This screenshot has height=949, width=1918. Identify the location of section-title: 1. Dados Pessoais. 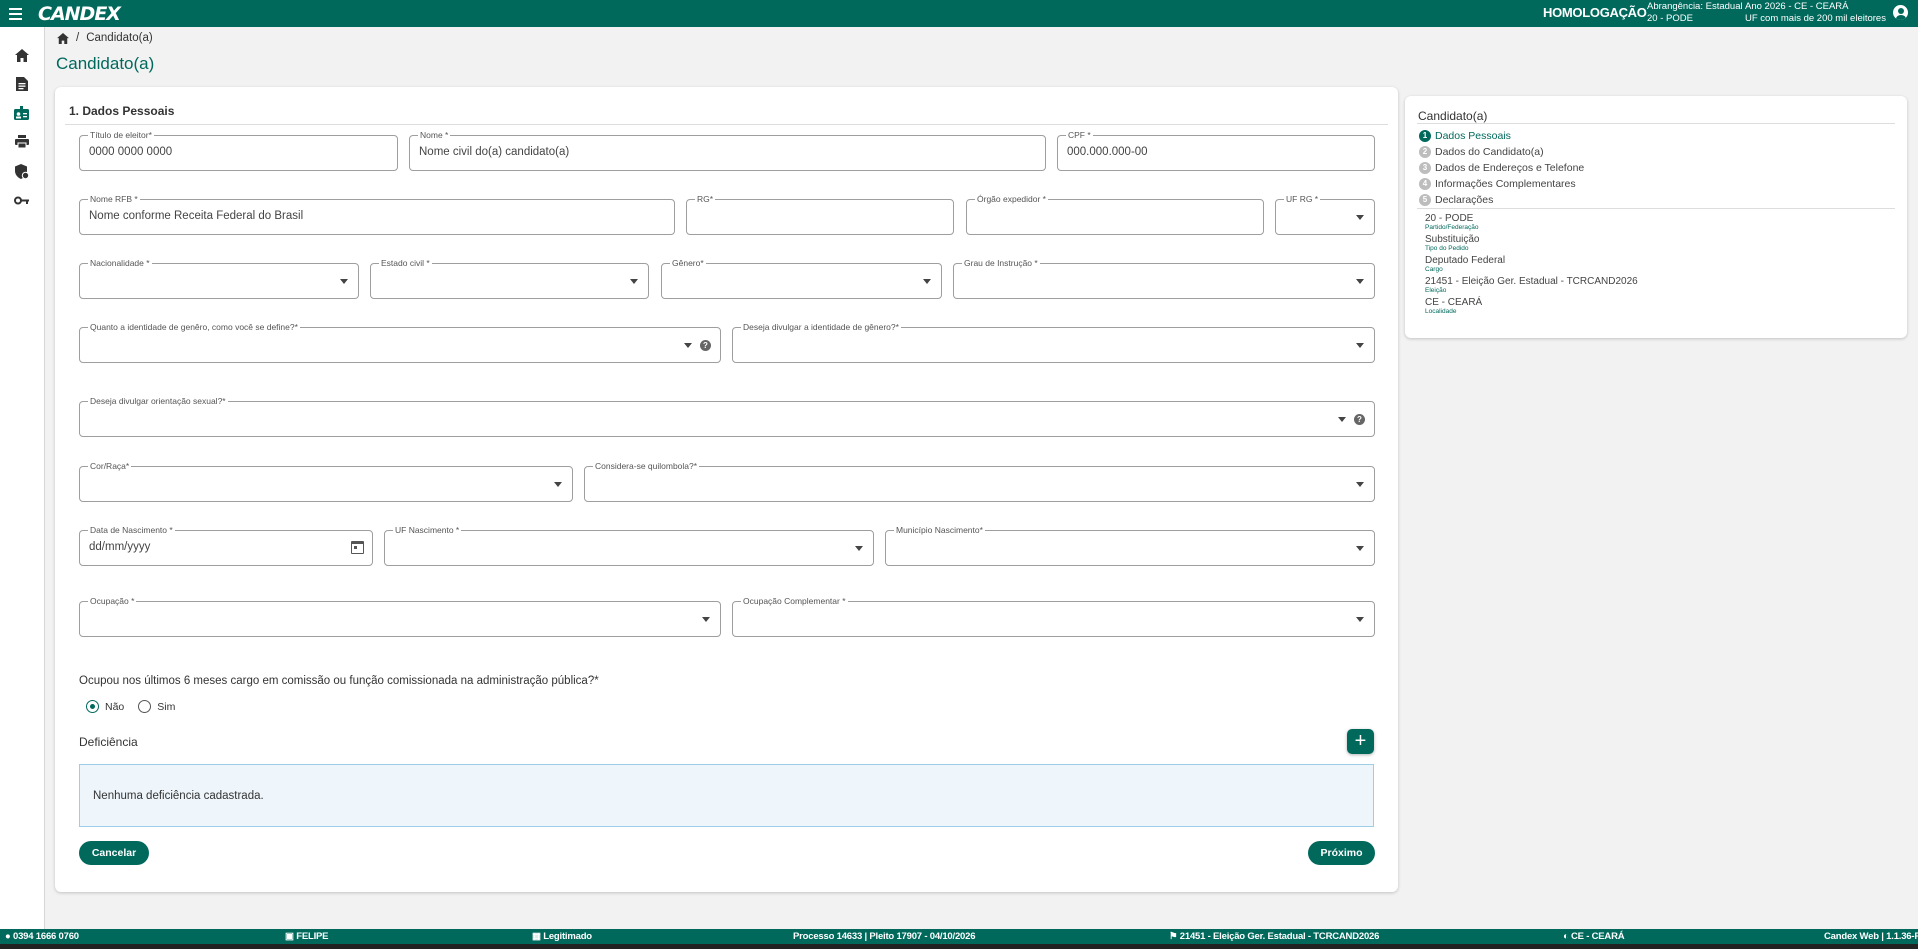
(122, 111).